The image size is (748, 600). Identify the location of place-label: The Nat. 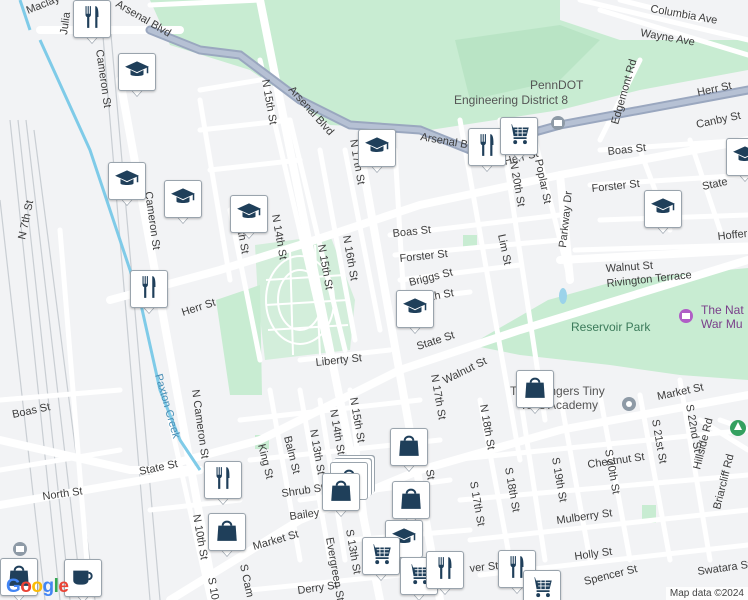
(722, 310).